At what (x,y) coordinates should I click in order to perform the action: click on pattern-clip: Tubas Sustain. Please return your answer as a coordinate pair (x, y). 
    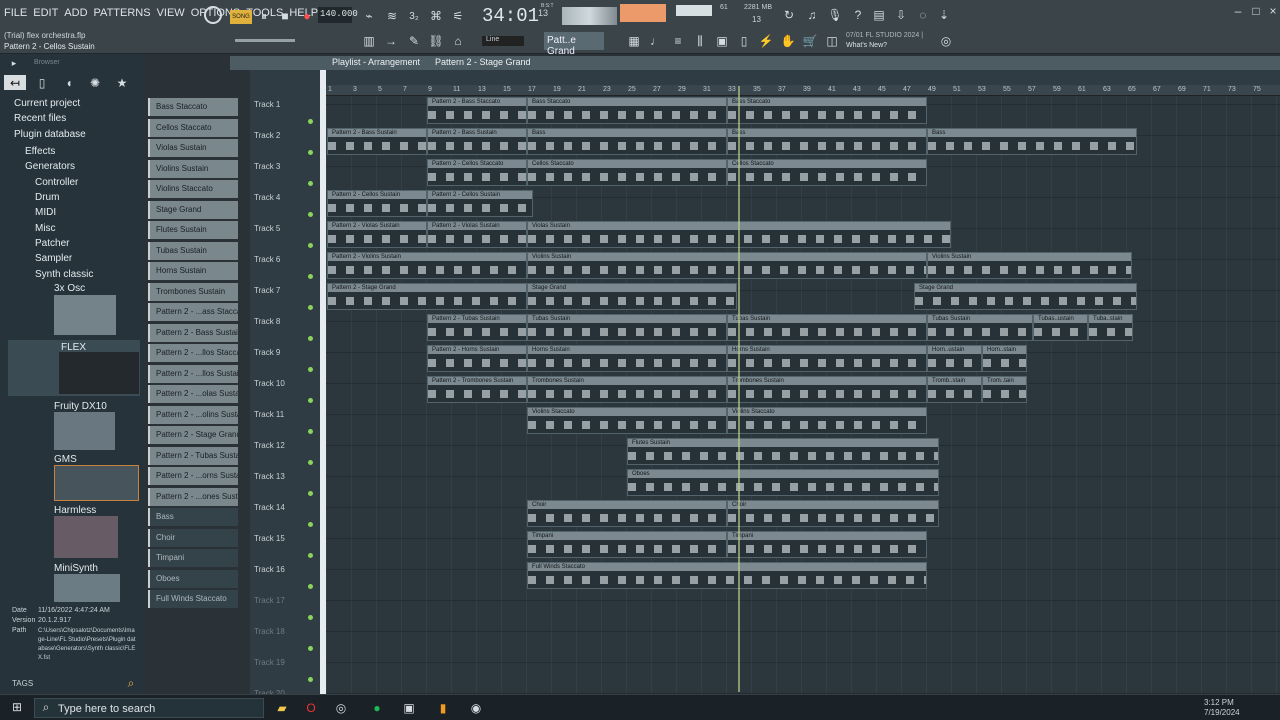
    Looking at the image, I should click on (627, 327).